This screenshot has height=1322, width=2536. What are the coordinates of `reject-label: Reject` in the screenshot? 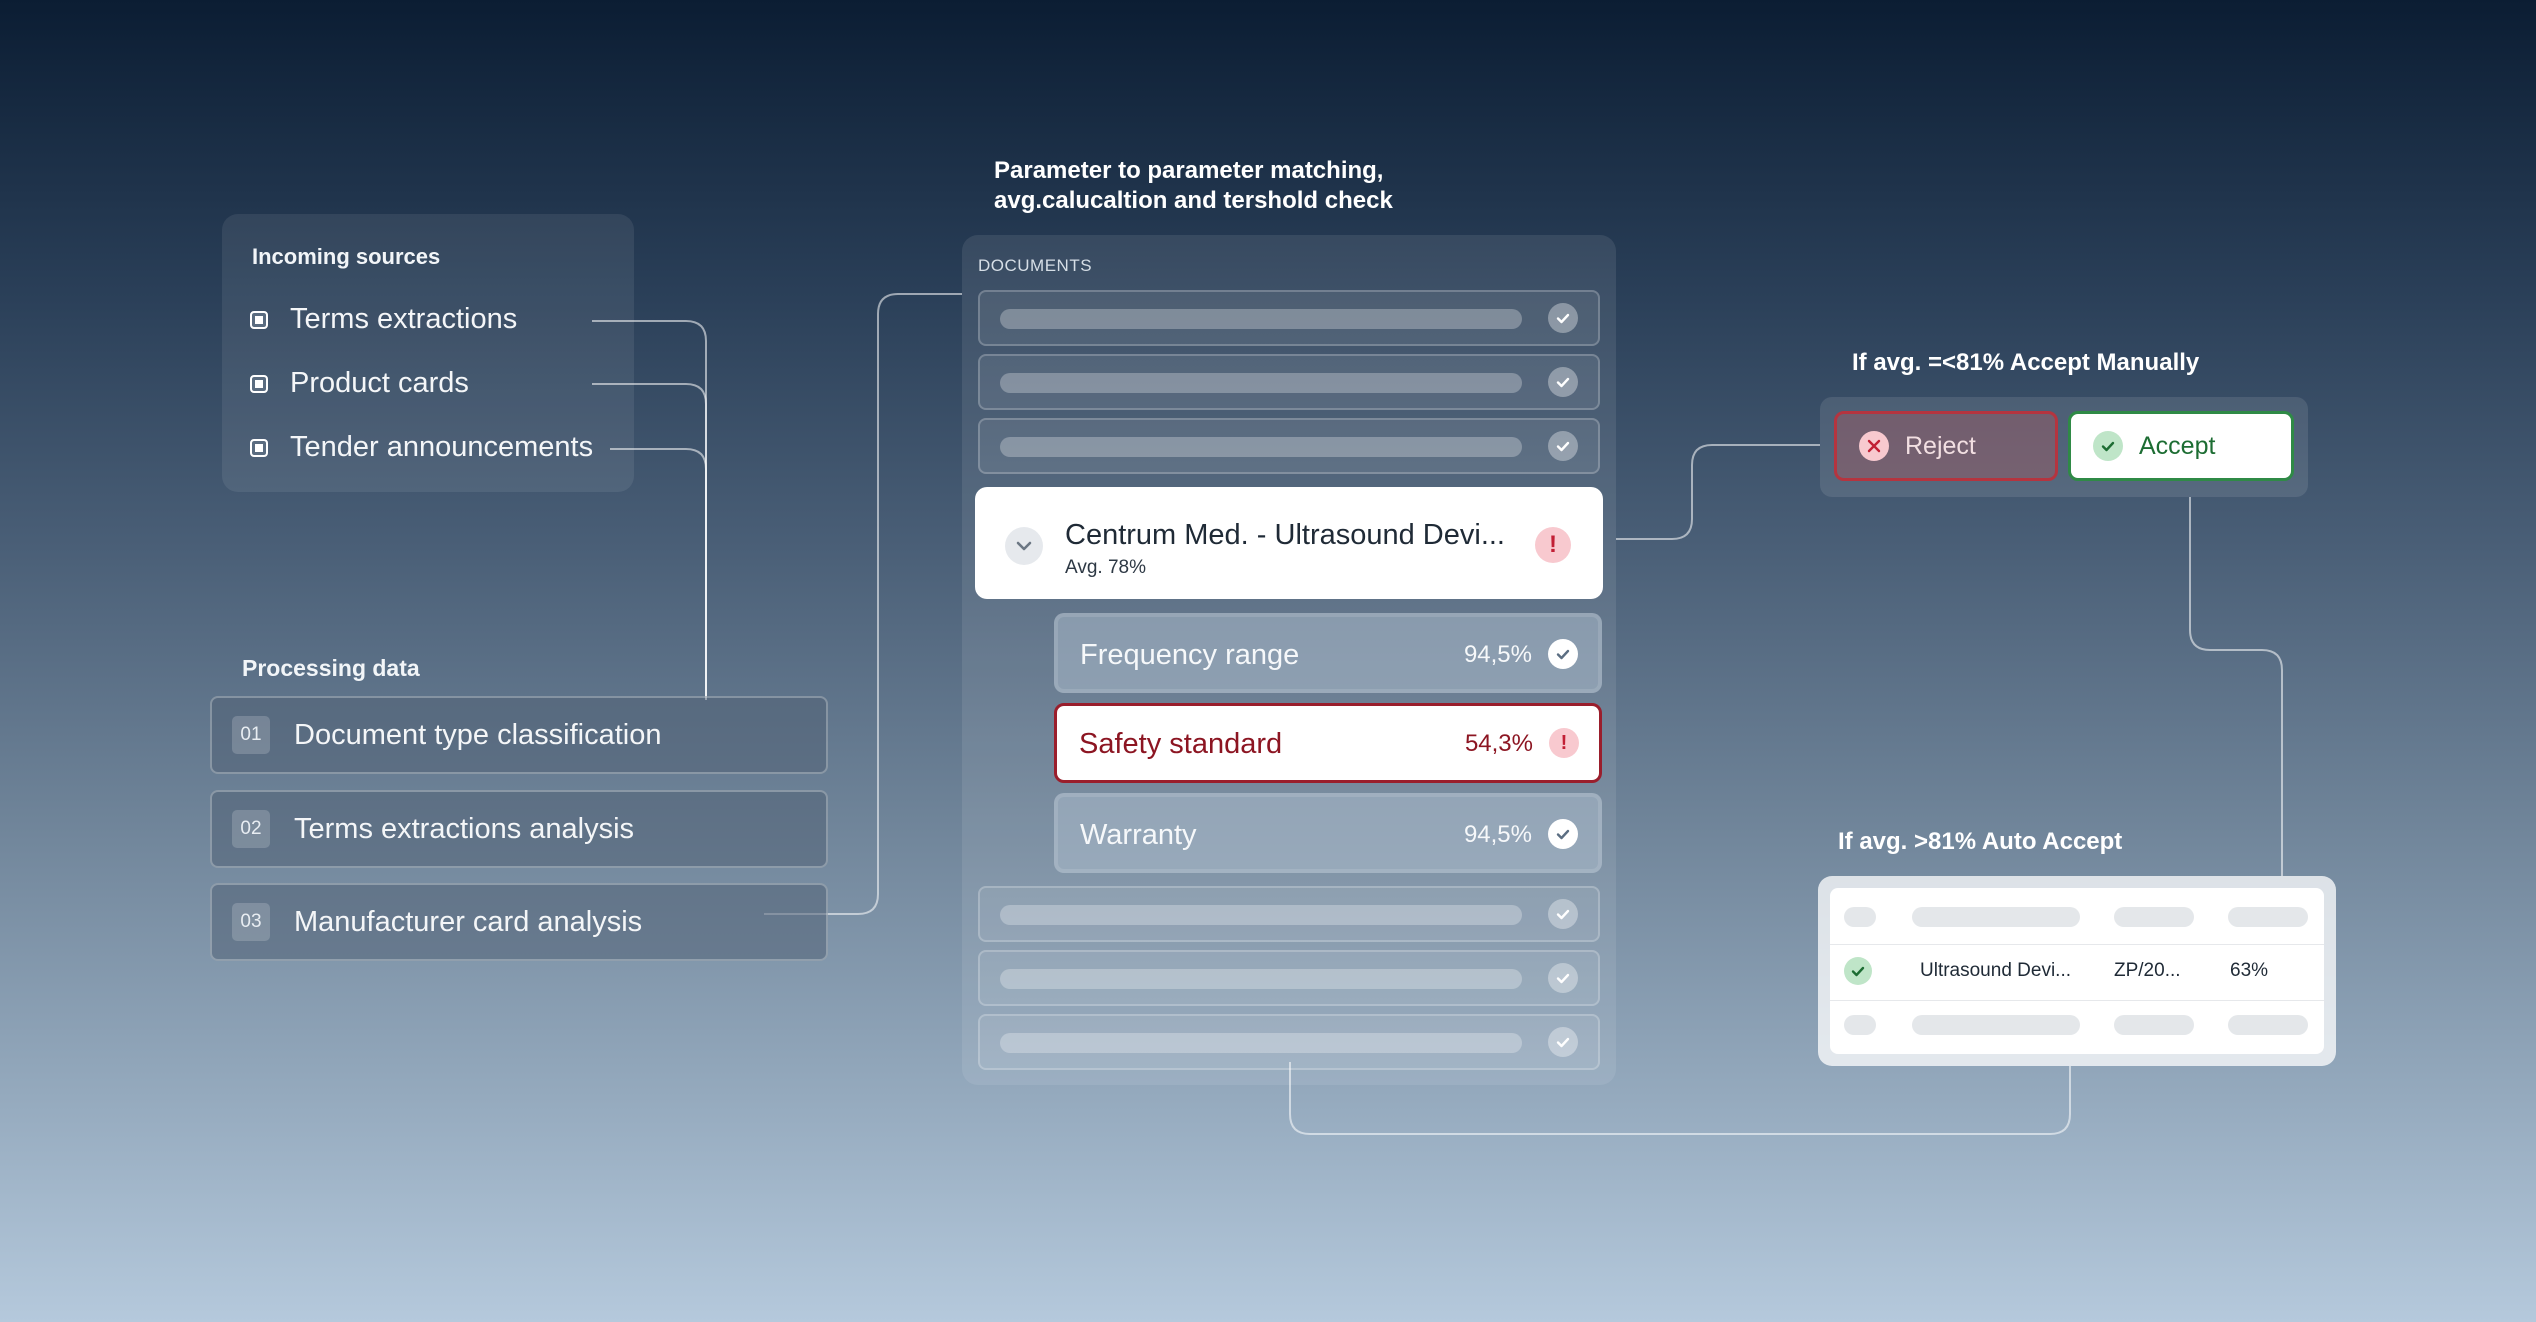 It's located at (1940, 445).